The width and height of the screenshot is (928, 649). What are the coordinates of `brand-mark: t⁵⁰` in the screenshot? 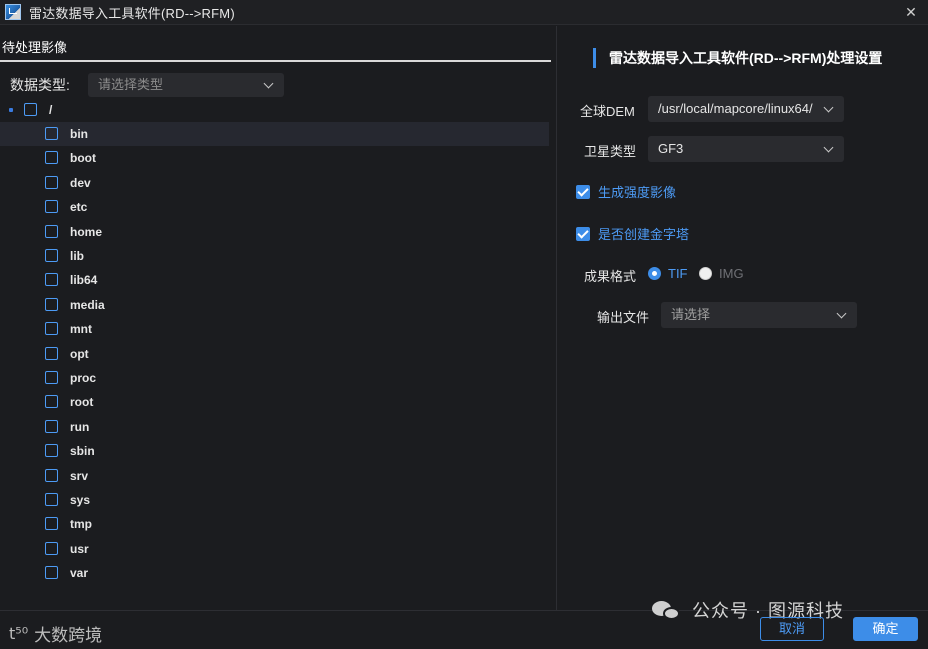 It's located at (19, 633).